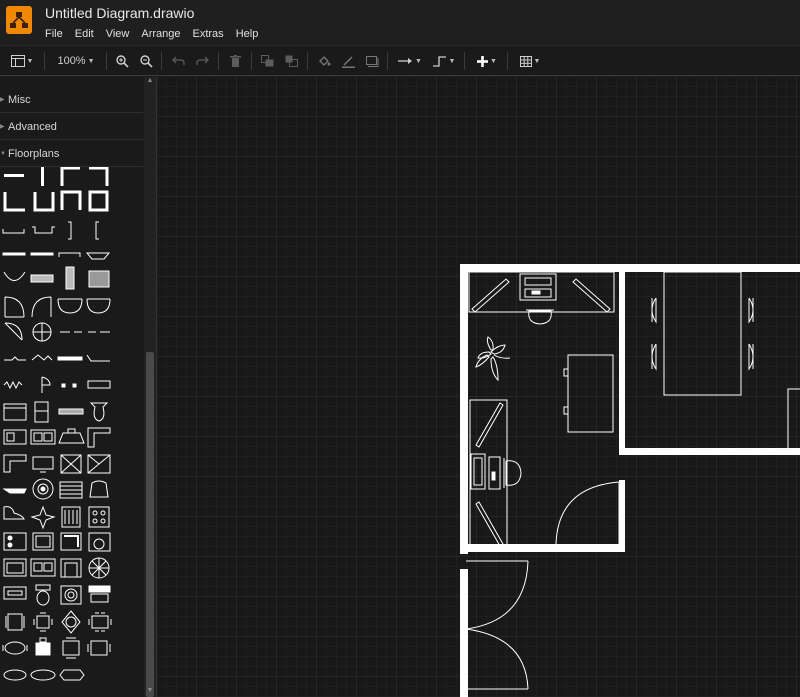 This screenshot has height=697, width=800. What do you see at coordinates (71, 436) in the screenshot?
I see `sofa-shape` at bounding box center [71, 436].